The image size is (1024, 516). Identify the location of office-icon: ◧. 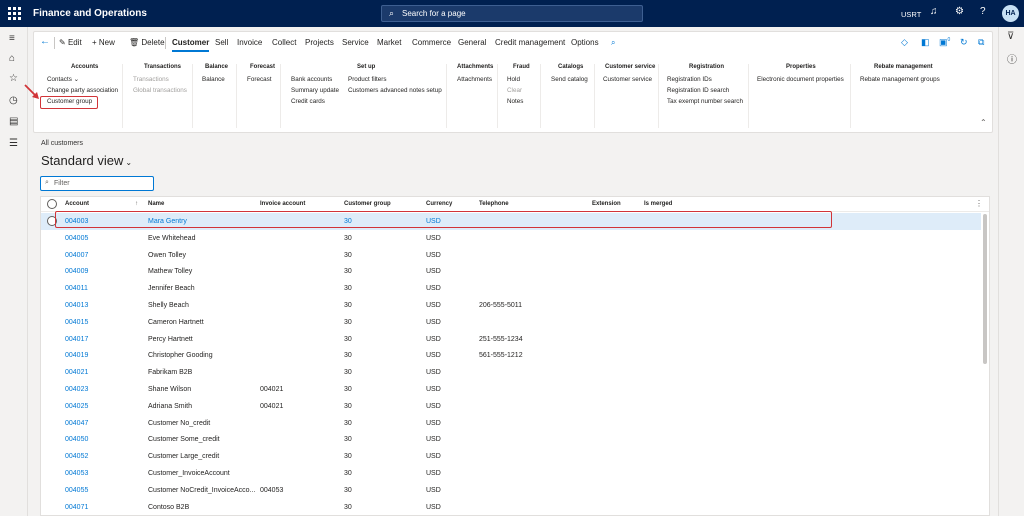
(925, 42).